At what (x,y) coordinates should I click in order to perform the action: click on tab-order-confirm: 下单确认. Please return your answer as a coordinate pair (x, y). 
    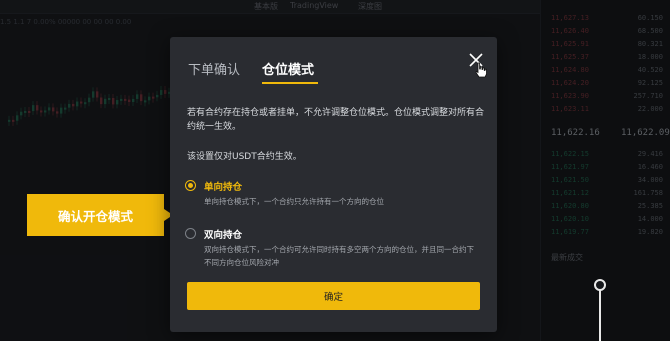
    Looking at the image, I should click on (214, 68).